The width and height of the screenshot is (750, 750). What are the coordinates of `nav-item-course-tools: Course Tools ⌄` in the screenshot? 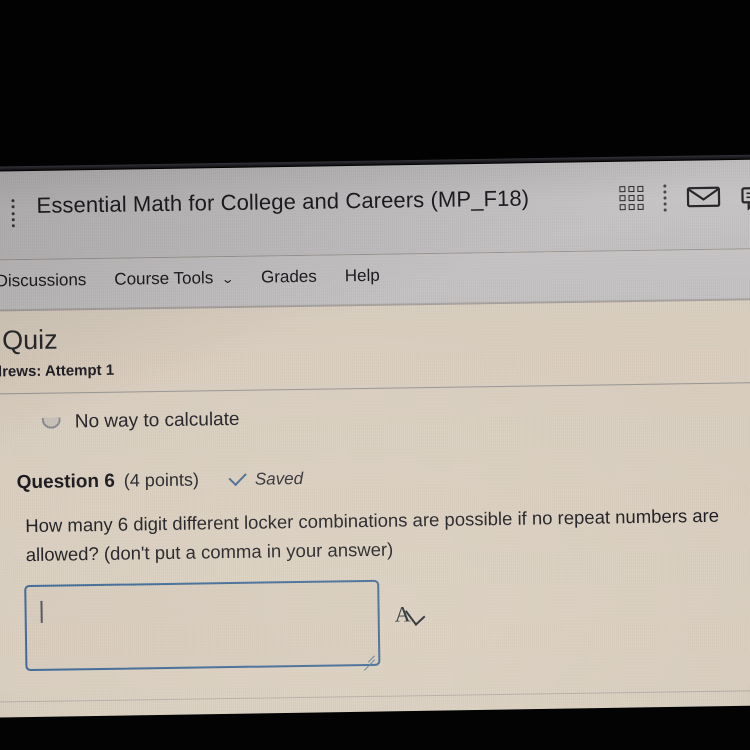 It's located at (174, 279).